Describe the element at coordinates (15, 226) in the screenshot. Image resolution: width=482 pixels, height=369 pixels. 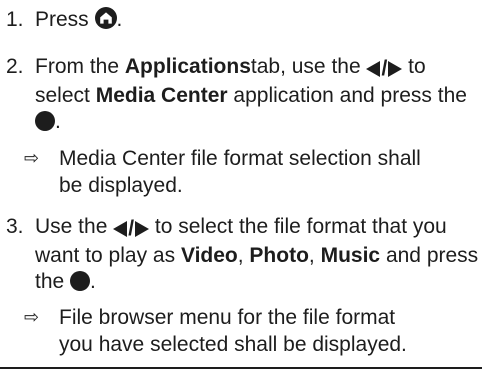
I see `step-number: 3.` at that location.